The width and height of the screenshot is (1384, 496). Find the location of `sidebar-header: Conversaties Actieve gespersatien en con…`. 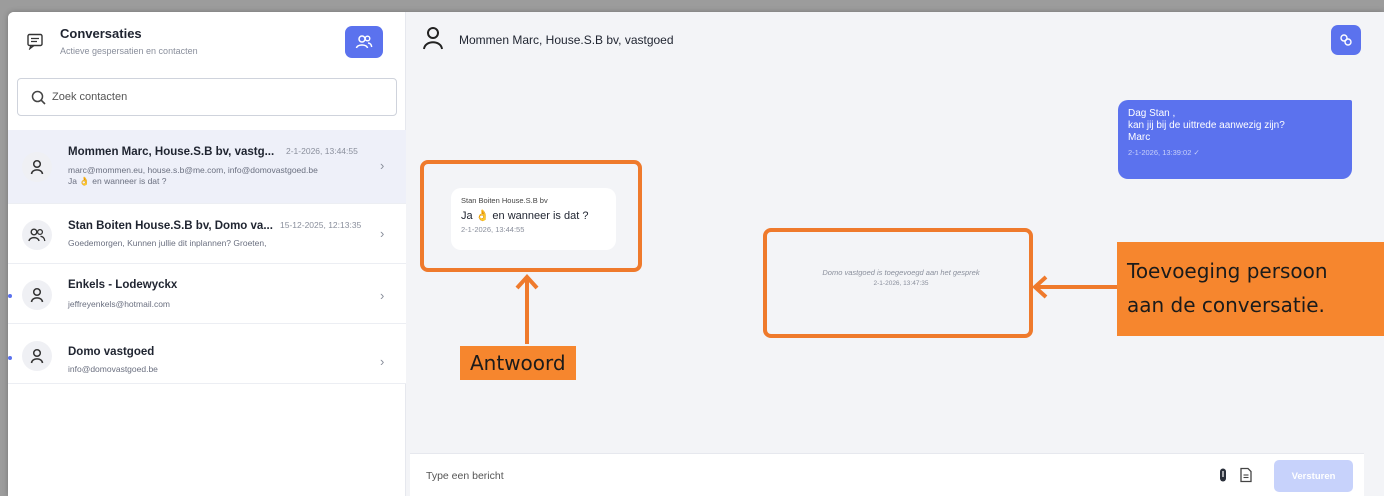

sidebar-header: Conversaties Actieve gespersatien en con… is located at coordinates (207, 43).